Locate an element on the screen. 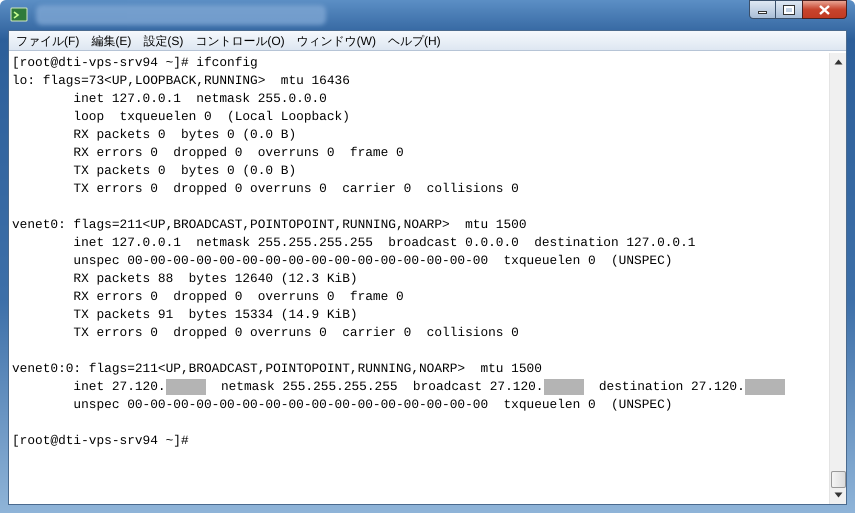  minimize-button is located at coordinates (762, 9).